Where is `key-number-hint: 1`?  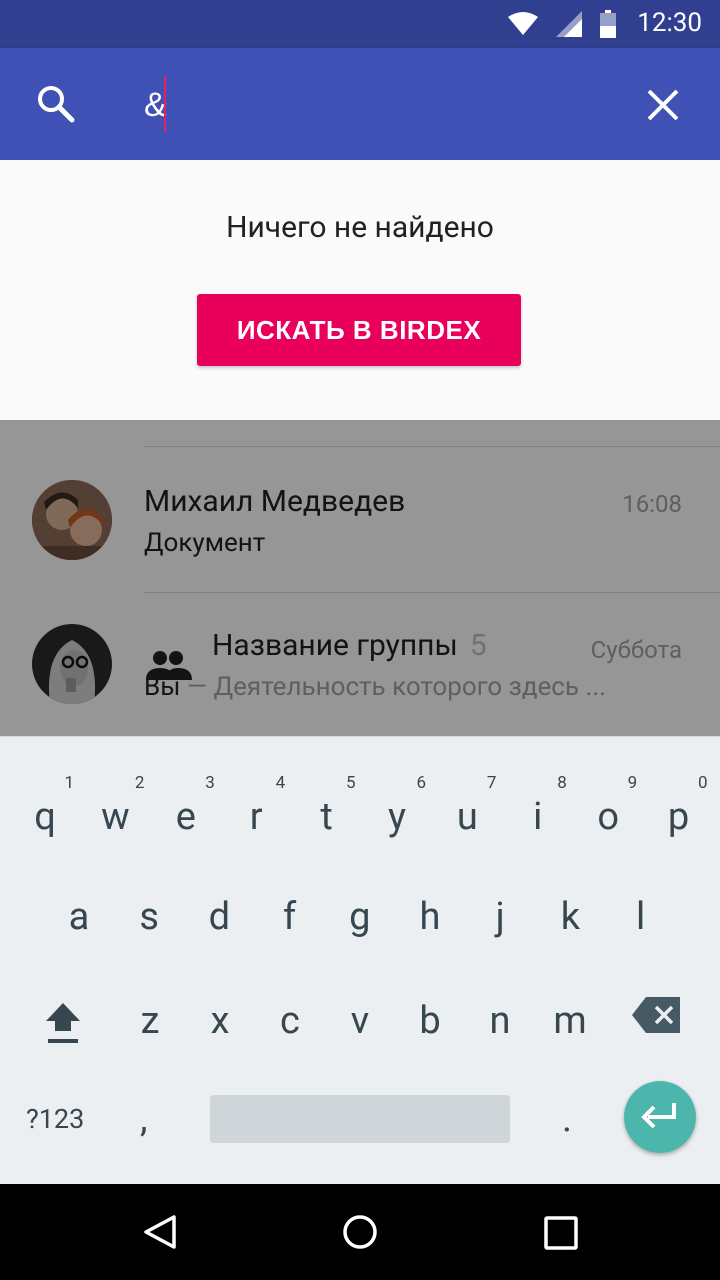 key-number-hint: 1 is located at coordinates (69, 783).